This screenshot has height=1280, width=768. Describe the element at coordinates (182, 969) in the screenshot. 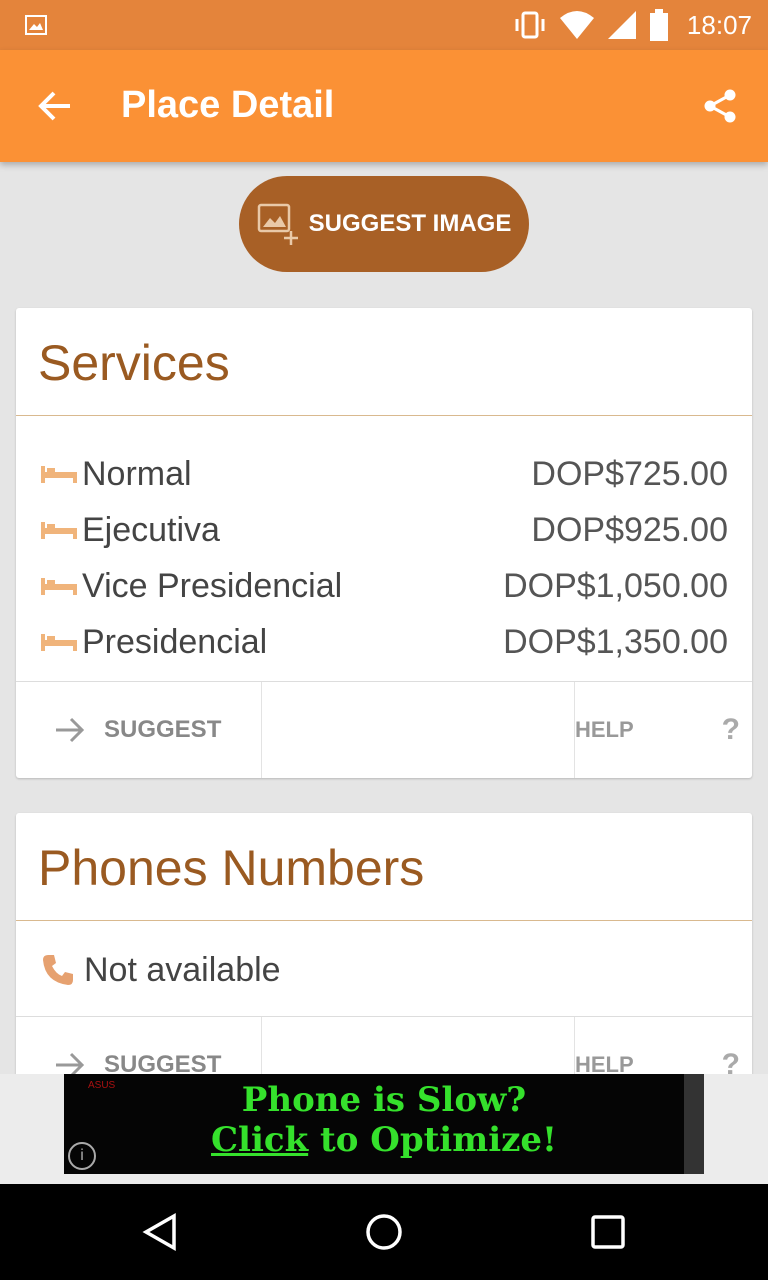

I see `phone-value: Not available` at that location.